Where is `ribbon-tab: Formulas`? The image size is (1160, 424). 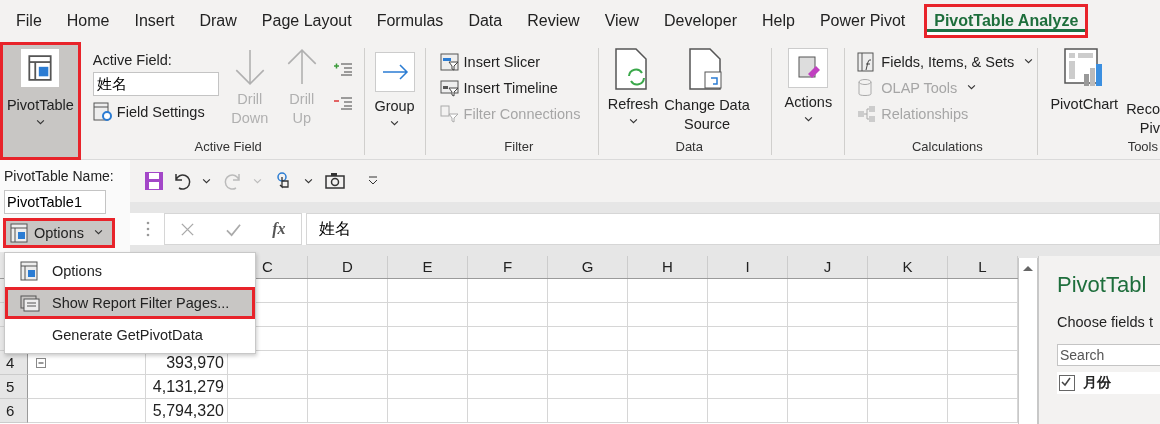
ribbon-tab: Formulas is located at coordinates (410, 21).